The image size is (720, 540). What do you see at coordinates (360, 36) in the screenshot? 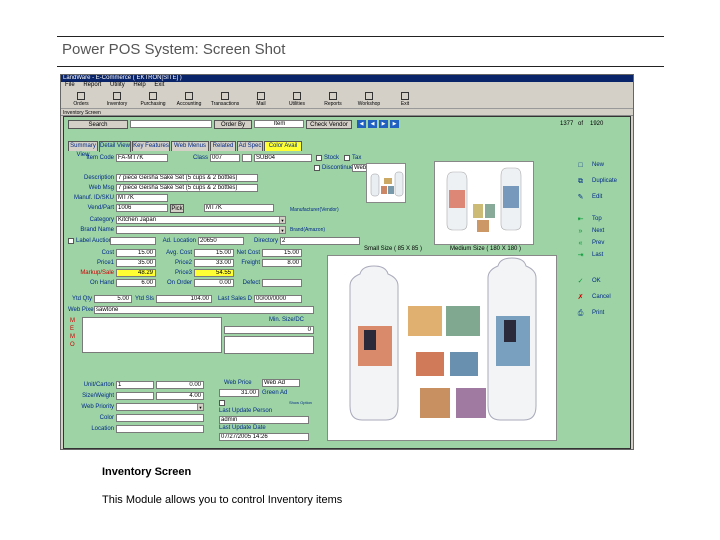
I see `title-rule-top` at bounding box center [360, 36].